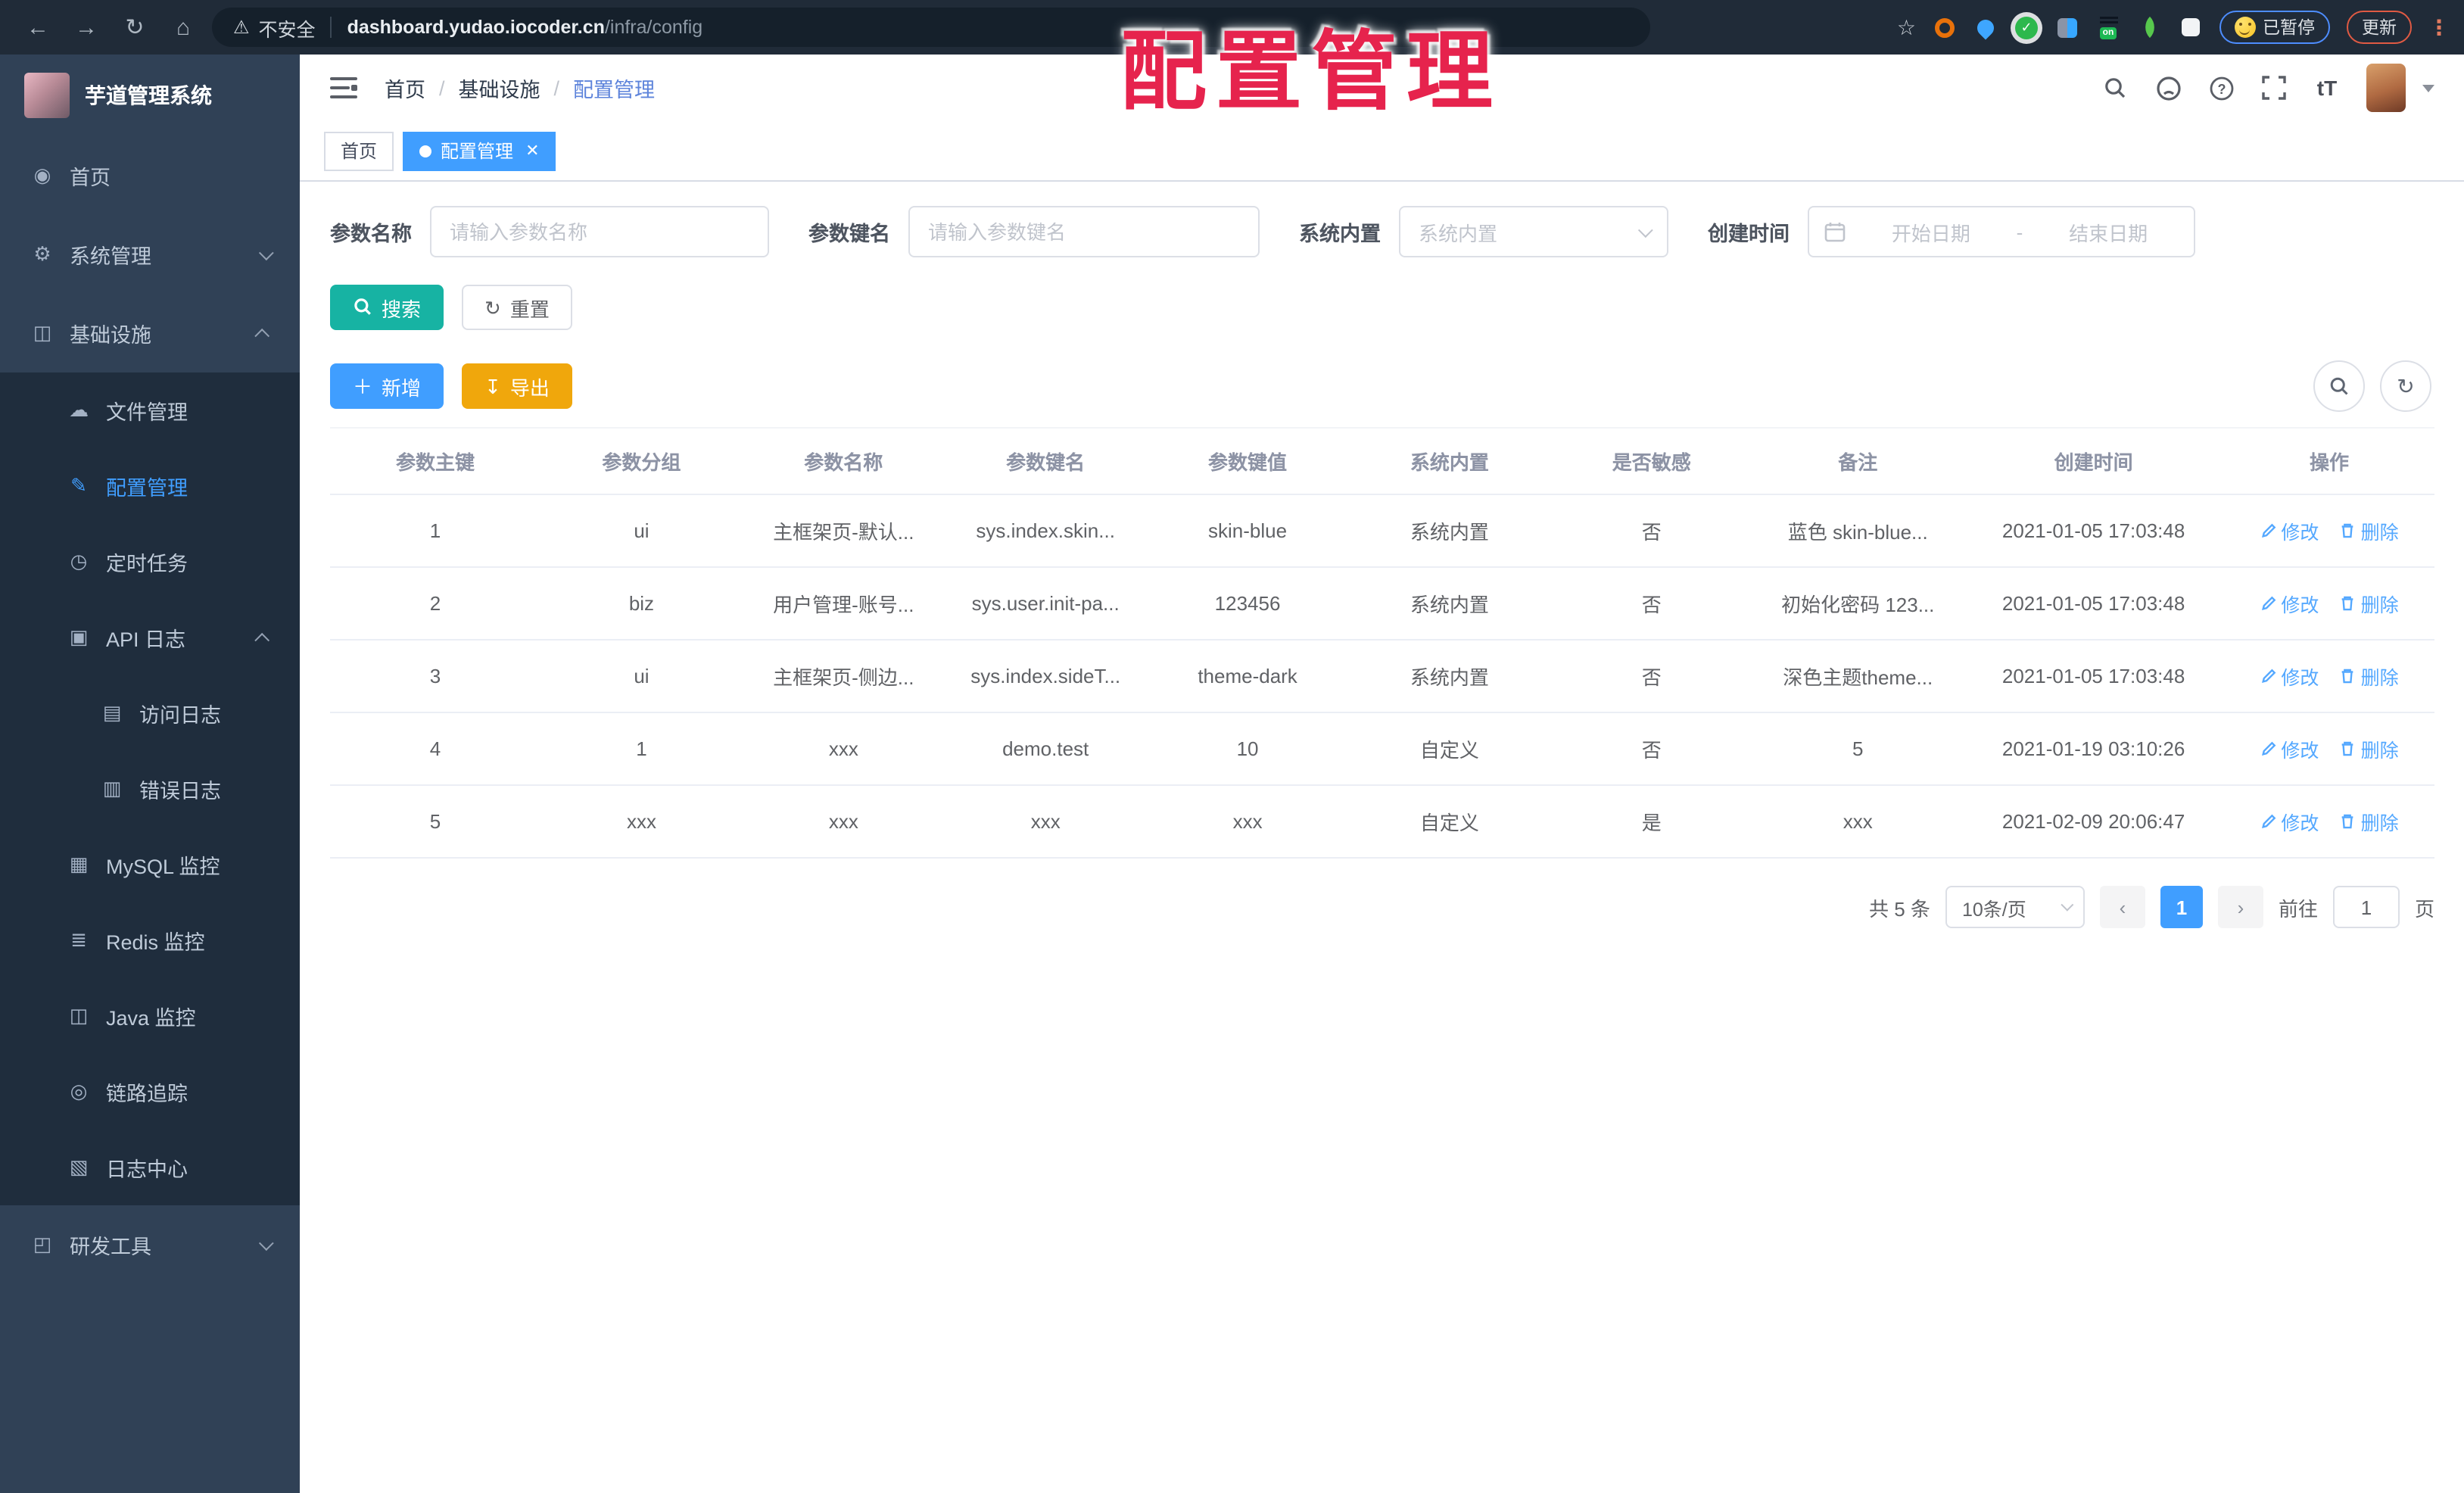 This screenshot has height=1493, width=2464. What do you see at coordinates (150, 940) in the screenshot?
I see `sidebar-item-redis-monitor: ≣ Redis 监控` at bounding box center [150, 940].